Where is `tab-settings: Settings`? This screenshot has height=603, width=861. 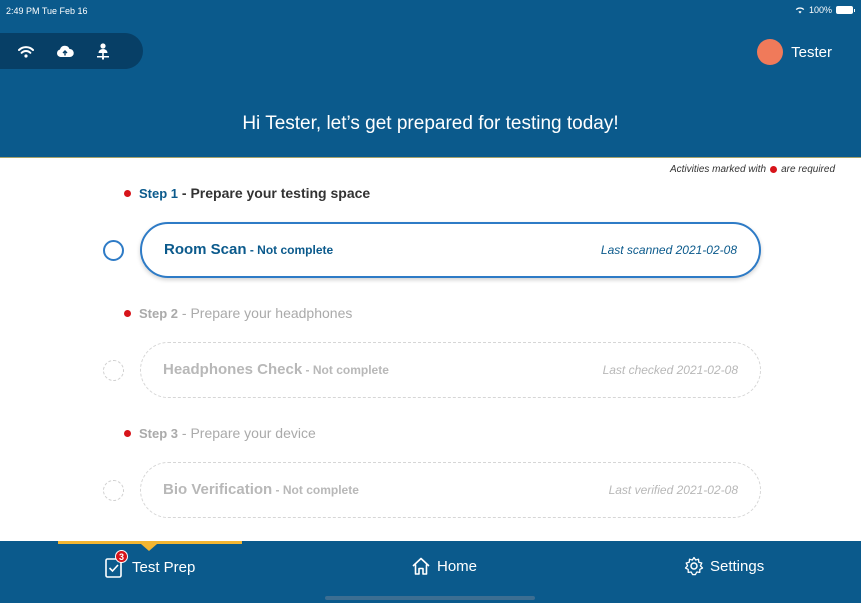 tab-settings: Settings is located at coordinates (724, 566).